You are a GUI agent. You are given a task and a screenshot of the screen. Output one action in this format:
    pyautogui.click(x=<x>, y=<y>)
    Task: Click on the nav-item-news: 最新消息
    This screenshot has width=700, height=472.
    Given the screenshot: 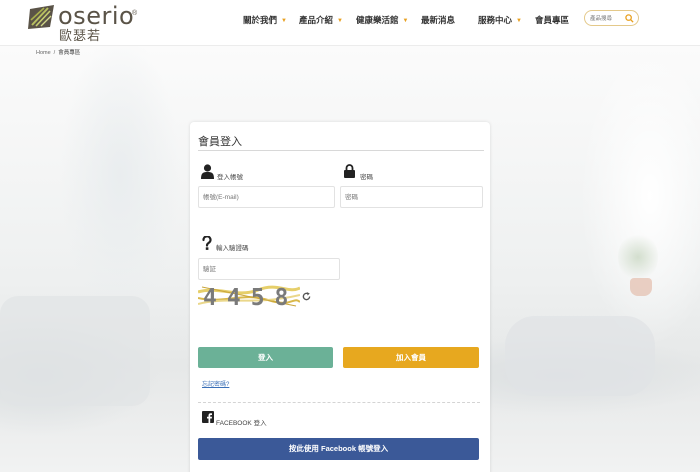 What is the action you would take?
    pyautogui.click(x=438, y=20)
    